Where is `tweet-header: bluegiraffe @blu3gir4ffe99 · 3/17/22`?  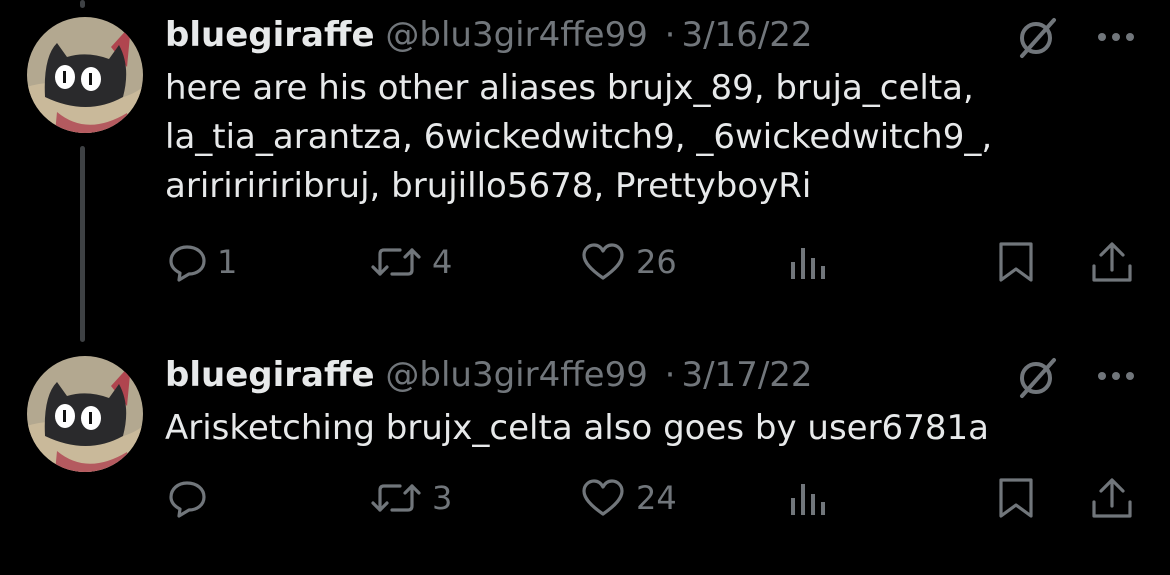 tweet-header: bluegiraffe @blu3gir4ffe99 · 3/17/22 is located at coordinates (489, 375).